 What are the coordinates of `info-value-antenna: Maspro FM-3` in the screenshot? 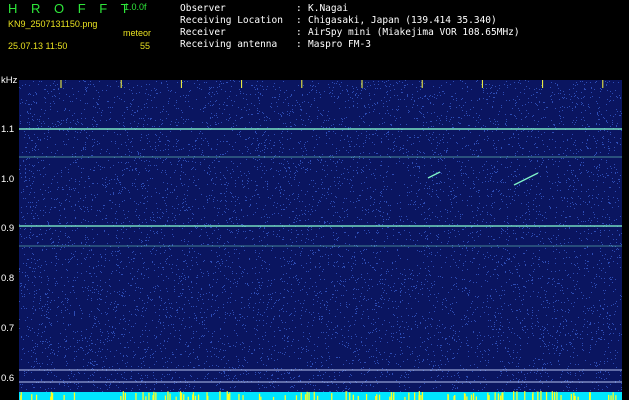 It's located at (339, 44).